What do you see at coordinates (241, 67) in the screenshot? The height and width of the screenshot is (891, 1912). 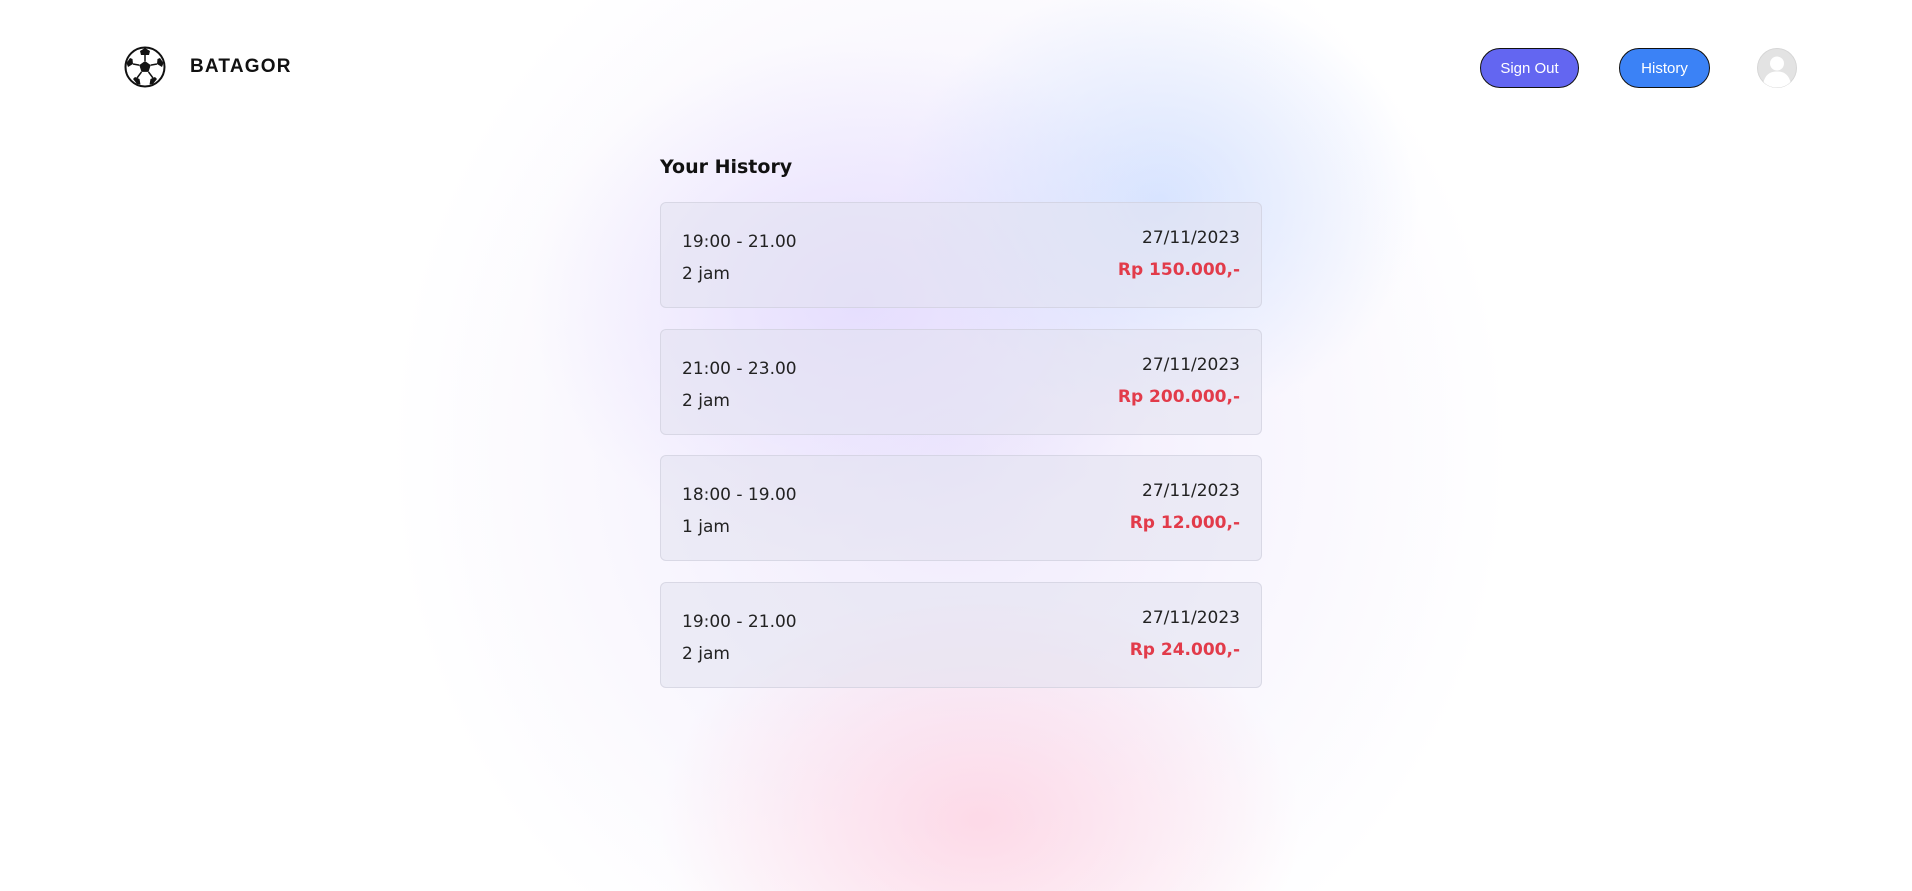 I see `brand-name: BATAGOR` at bounding box center [241, 67].